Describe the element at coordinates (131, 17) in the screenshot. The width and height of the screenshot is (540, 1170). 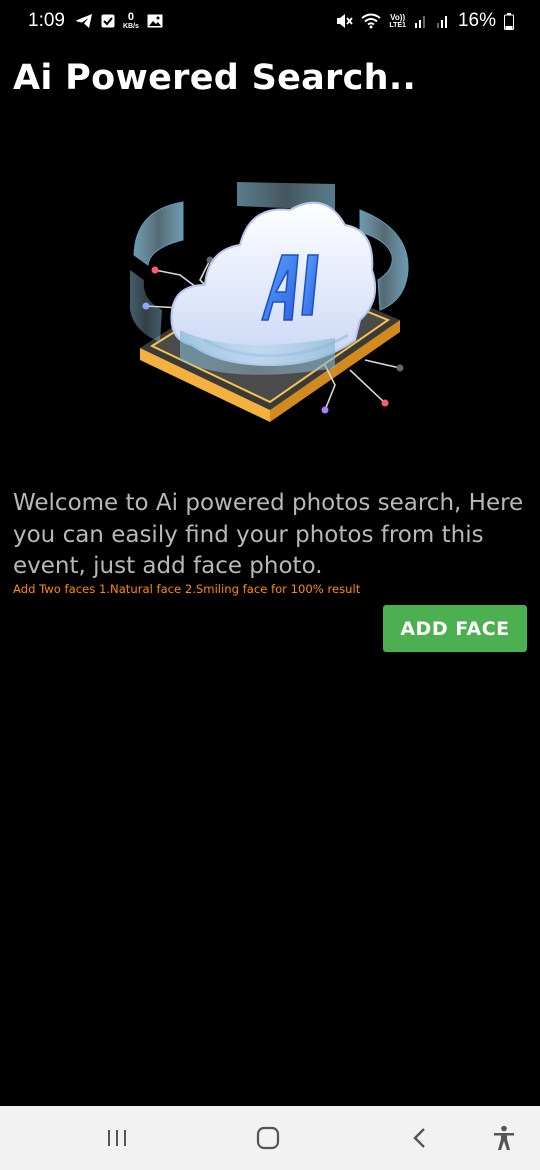
I see `net-speed-value: 0` at that location.